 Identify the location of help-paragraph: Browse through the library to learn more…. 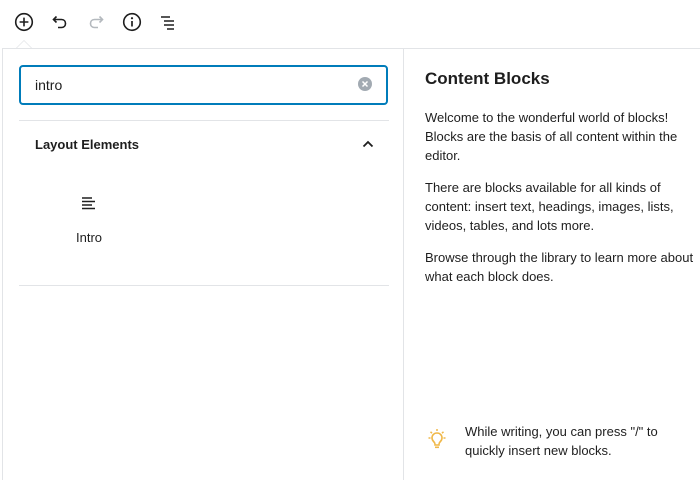
(559, 267).